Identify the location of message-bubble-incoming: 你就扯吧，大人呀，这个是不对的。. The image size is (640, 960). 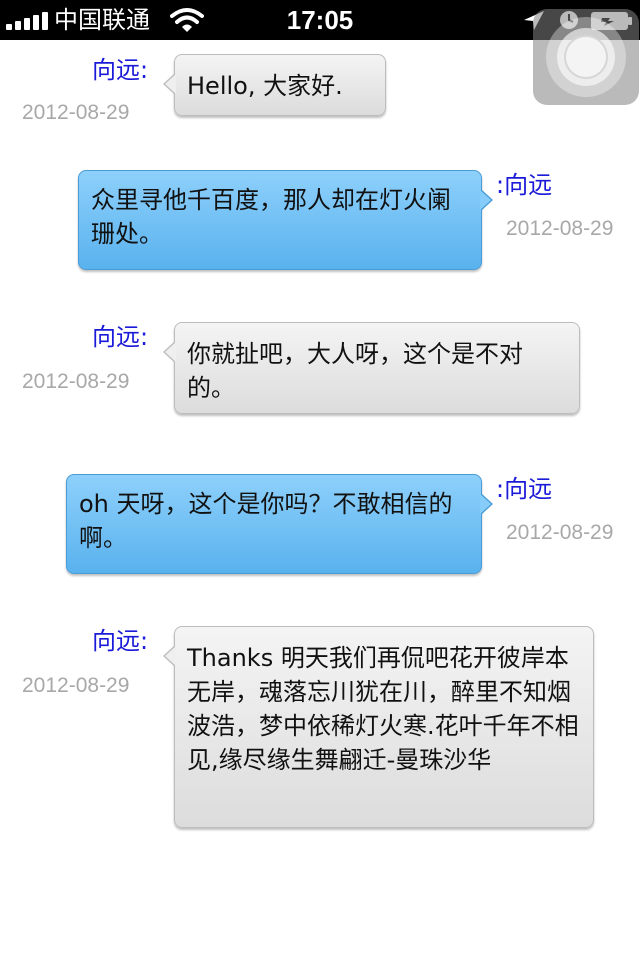
(371, 368).